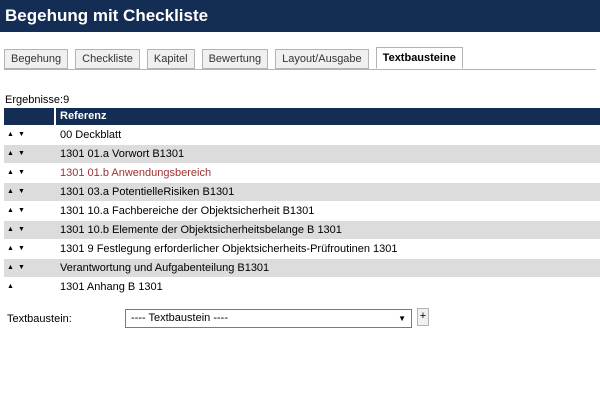  Describe the element at coordinates (328, 192) in the screenshot. I see `referenz-cell: 1301 03.a PotentielleRisiken B1301` at that location.